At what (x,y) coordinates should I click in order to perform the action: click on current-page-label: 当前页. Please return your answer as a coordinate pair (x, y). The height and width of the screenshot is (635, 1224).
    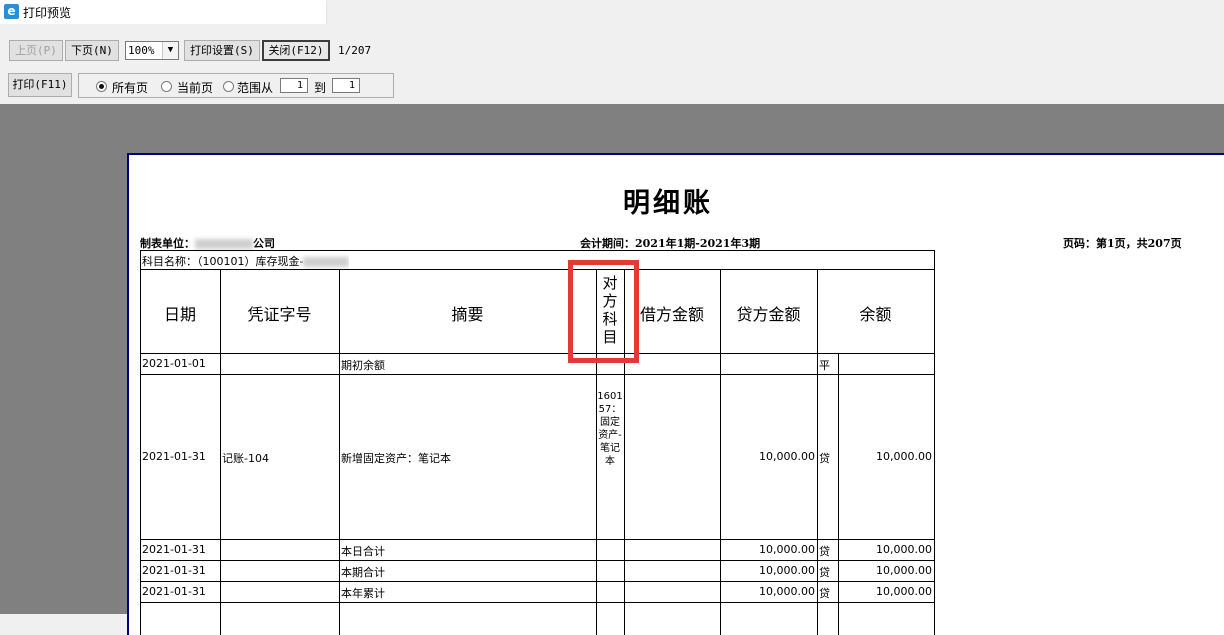
    Looking at the image, I should click on (195, 87).